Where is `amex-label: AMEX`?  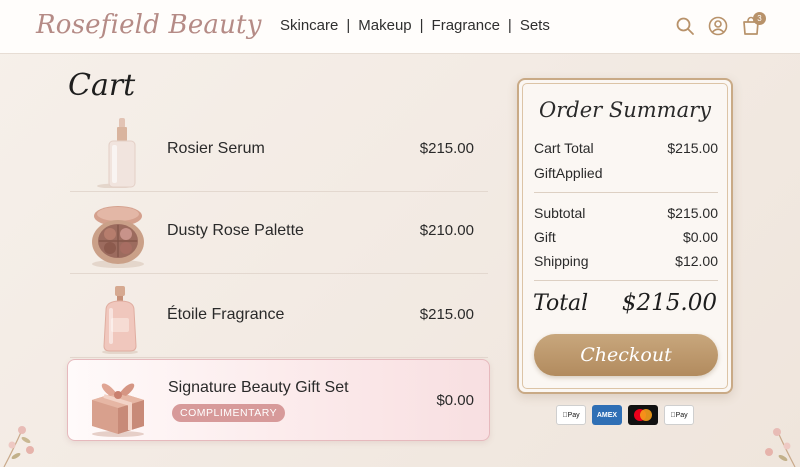
amex-label: AMEX is located at coordinates (607, 415).